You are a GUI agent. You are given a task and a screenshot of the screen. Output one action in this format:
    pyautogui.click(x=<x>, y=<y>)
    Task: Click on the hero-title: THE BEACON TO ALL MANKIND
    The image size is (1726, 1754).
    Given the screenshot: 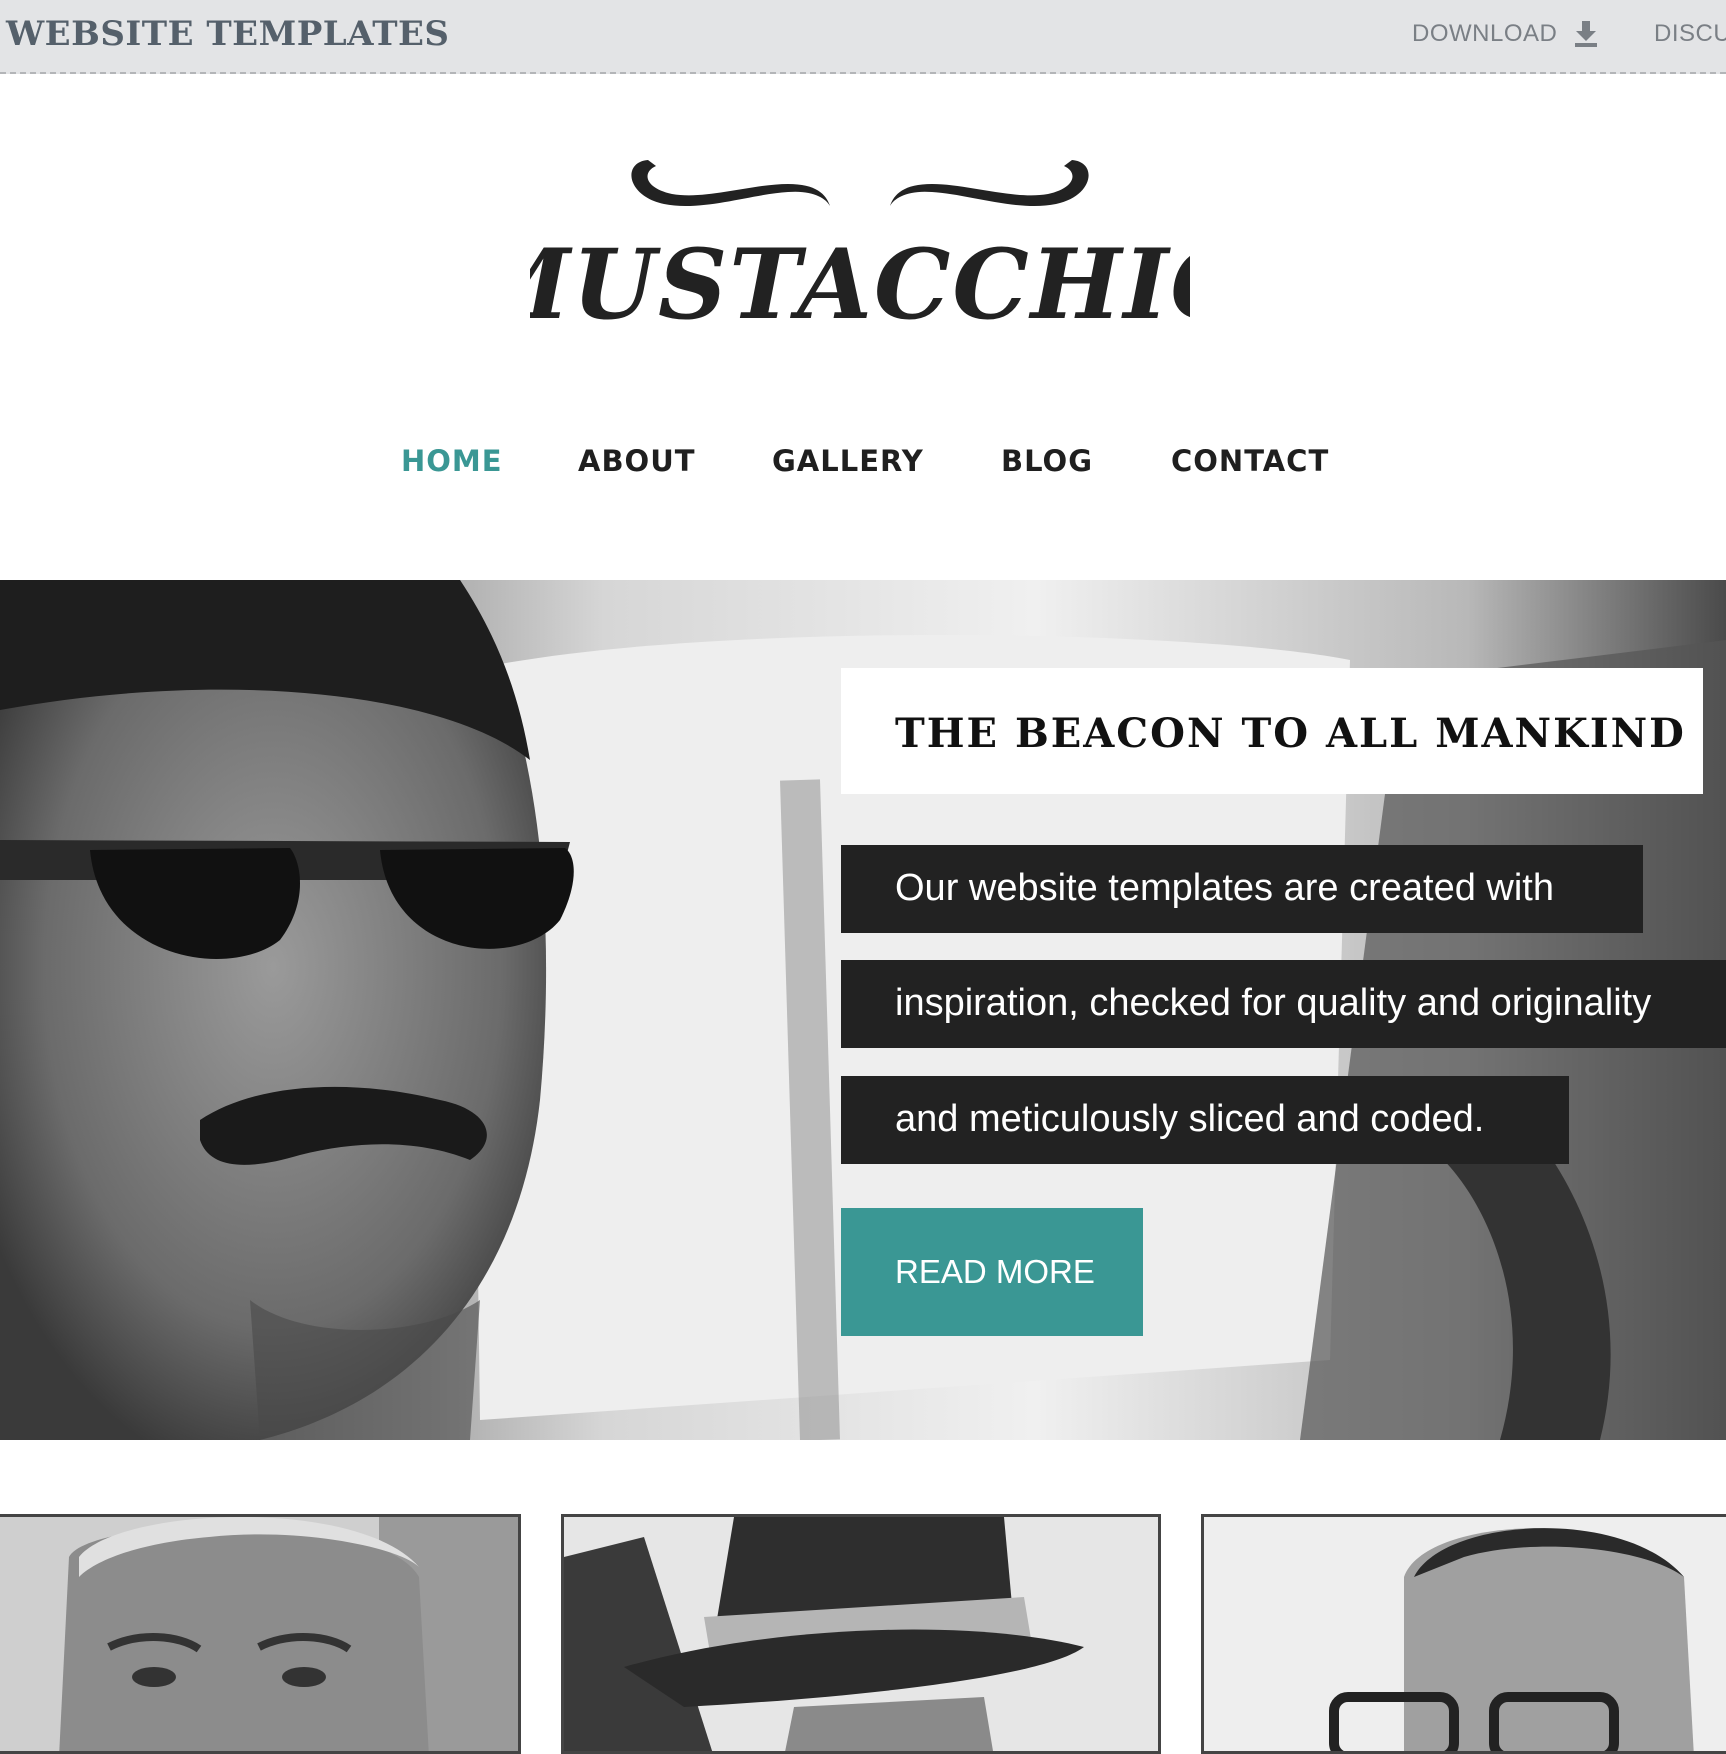 What is the action you would take?
    pyautogui.click(x=1290, y=733)
    